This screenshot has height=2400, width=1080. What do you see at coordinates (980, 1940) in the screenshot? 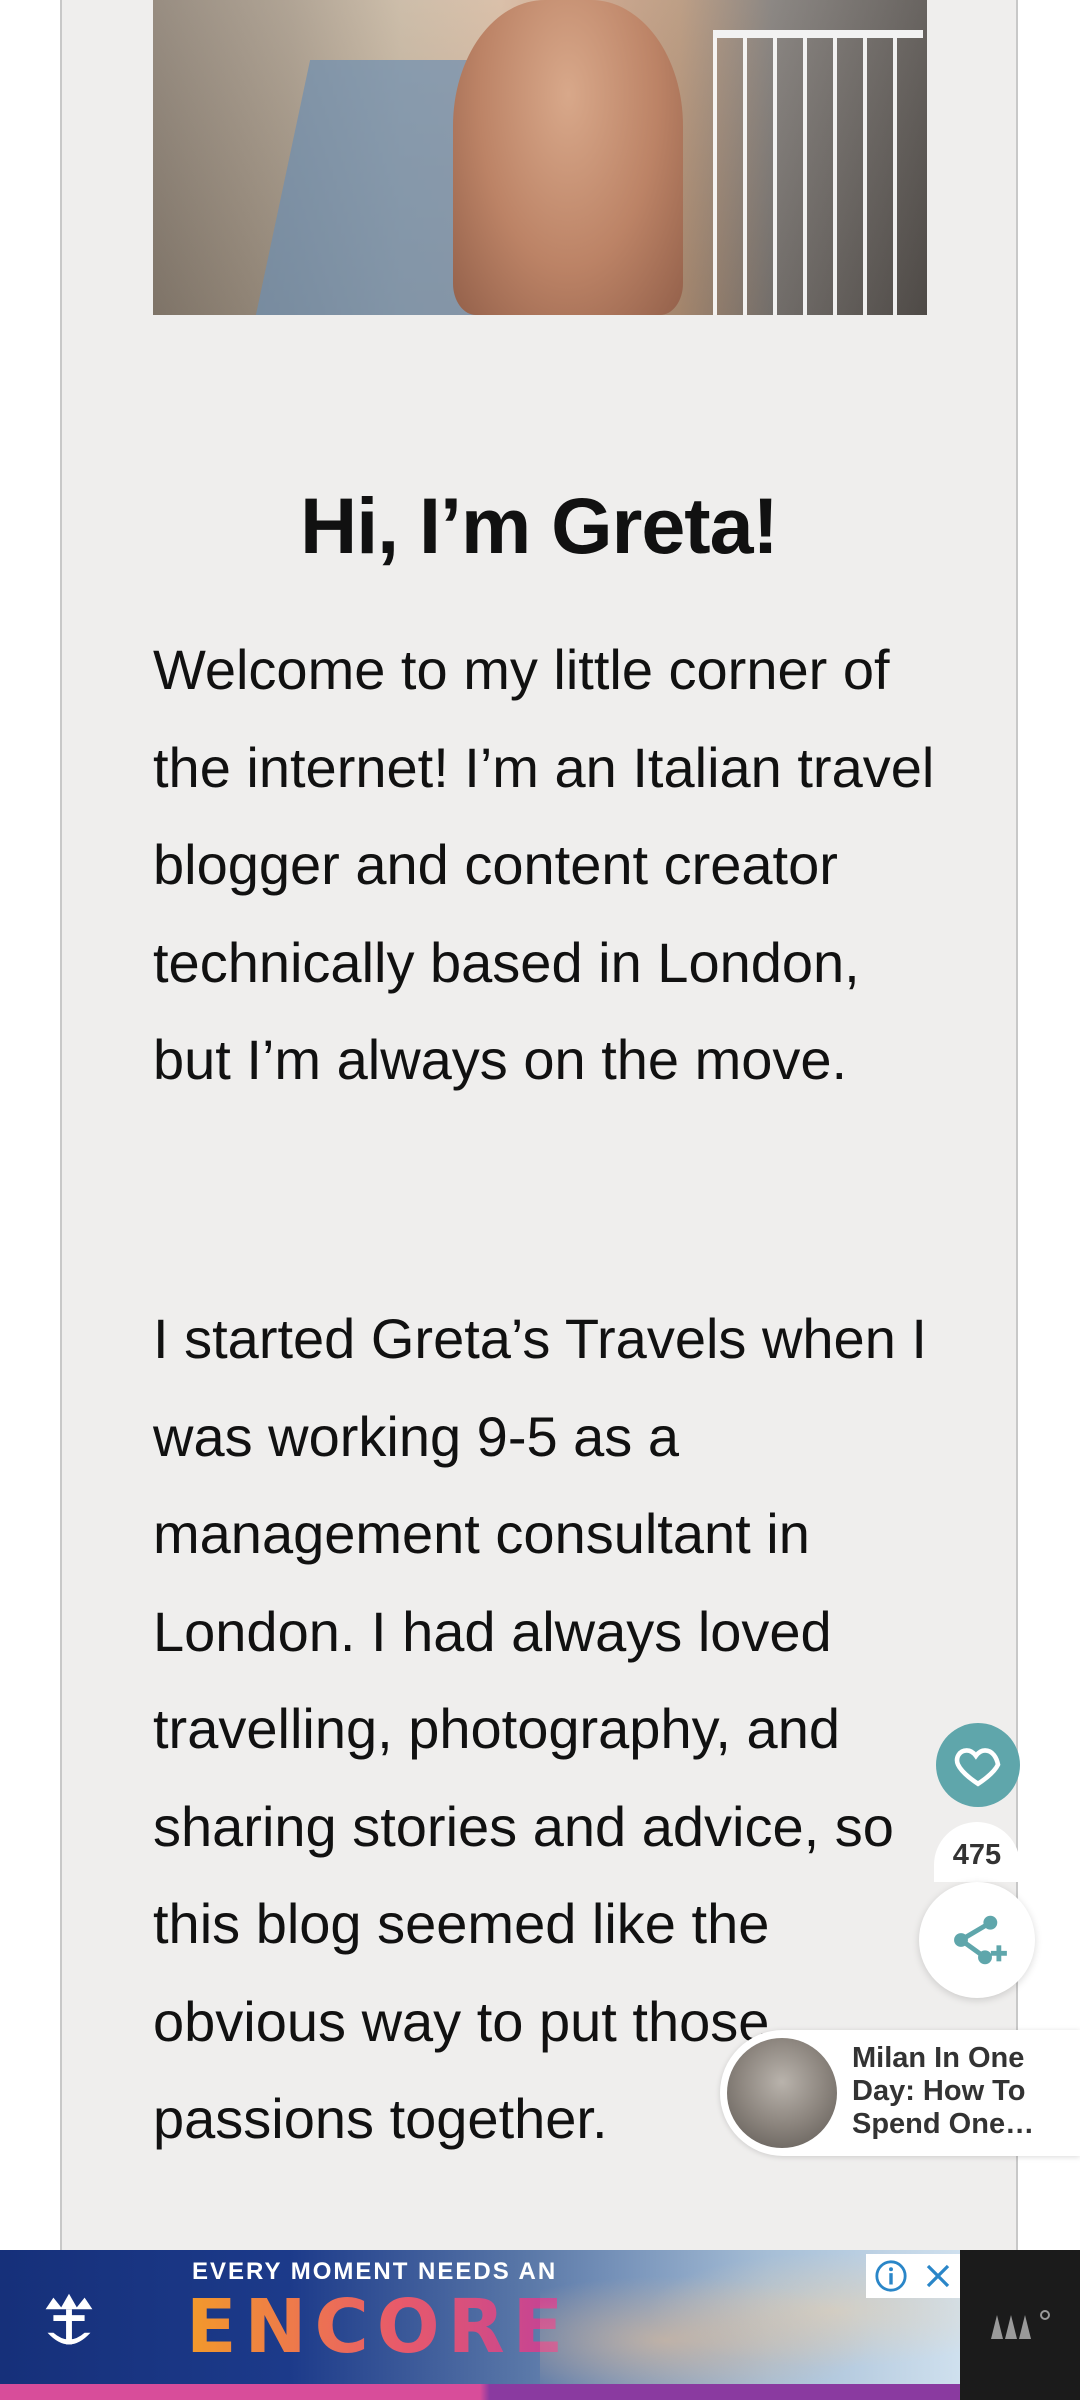
I see `share-icon` at bounding box center [980, 1940].